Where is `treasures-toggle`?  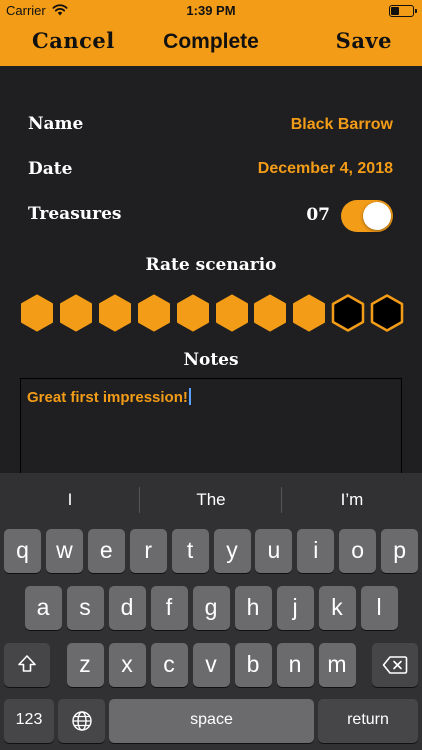 treasures-toggle is located at coordinates (367, 216).